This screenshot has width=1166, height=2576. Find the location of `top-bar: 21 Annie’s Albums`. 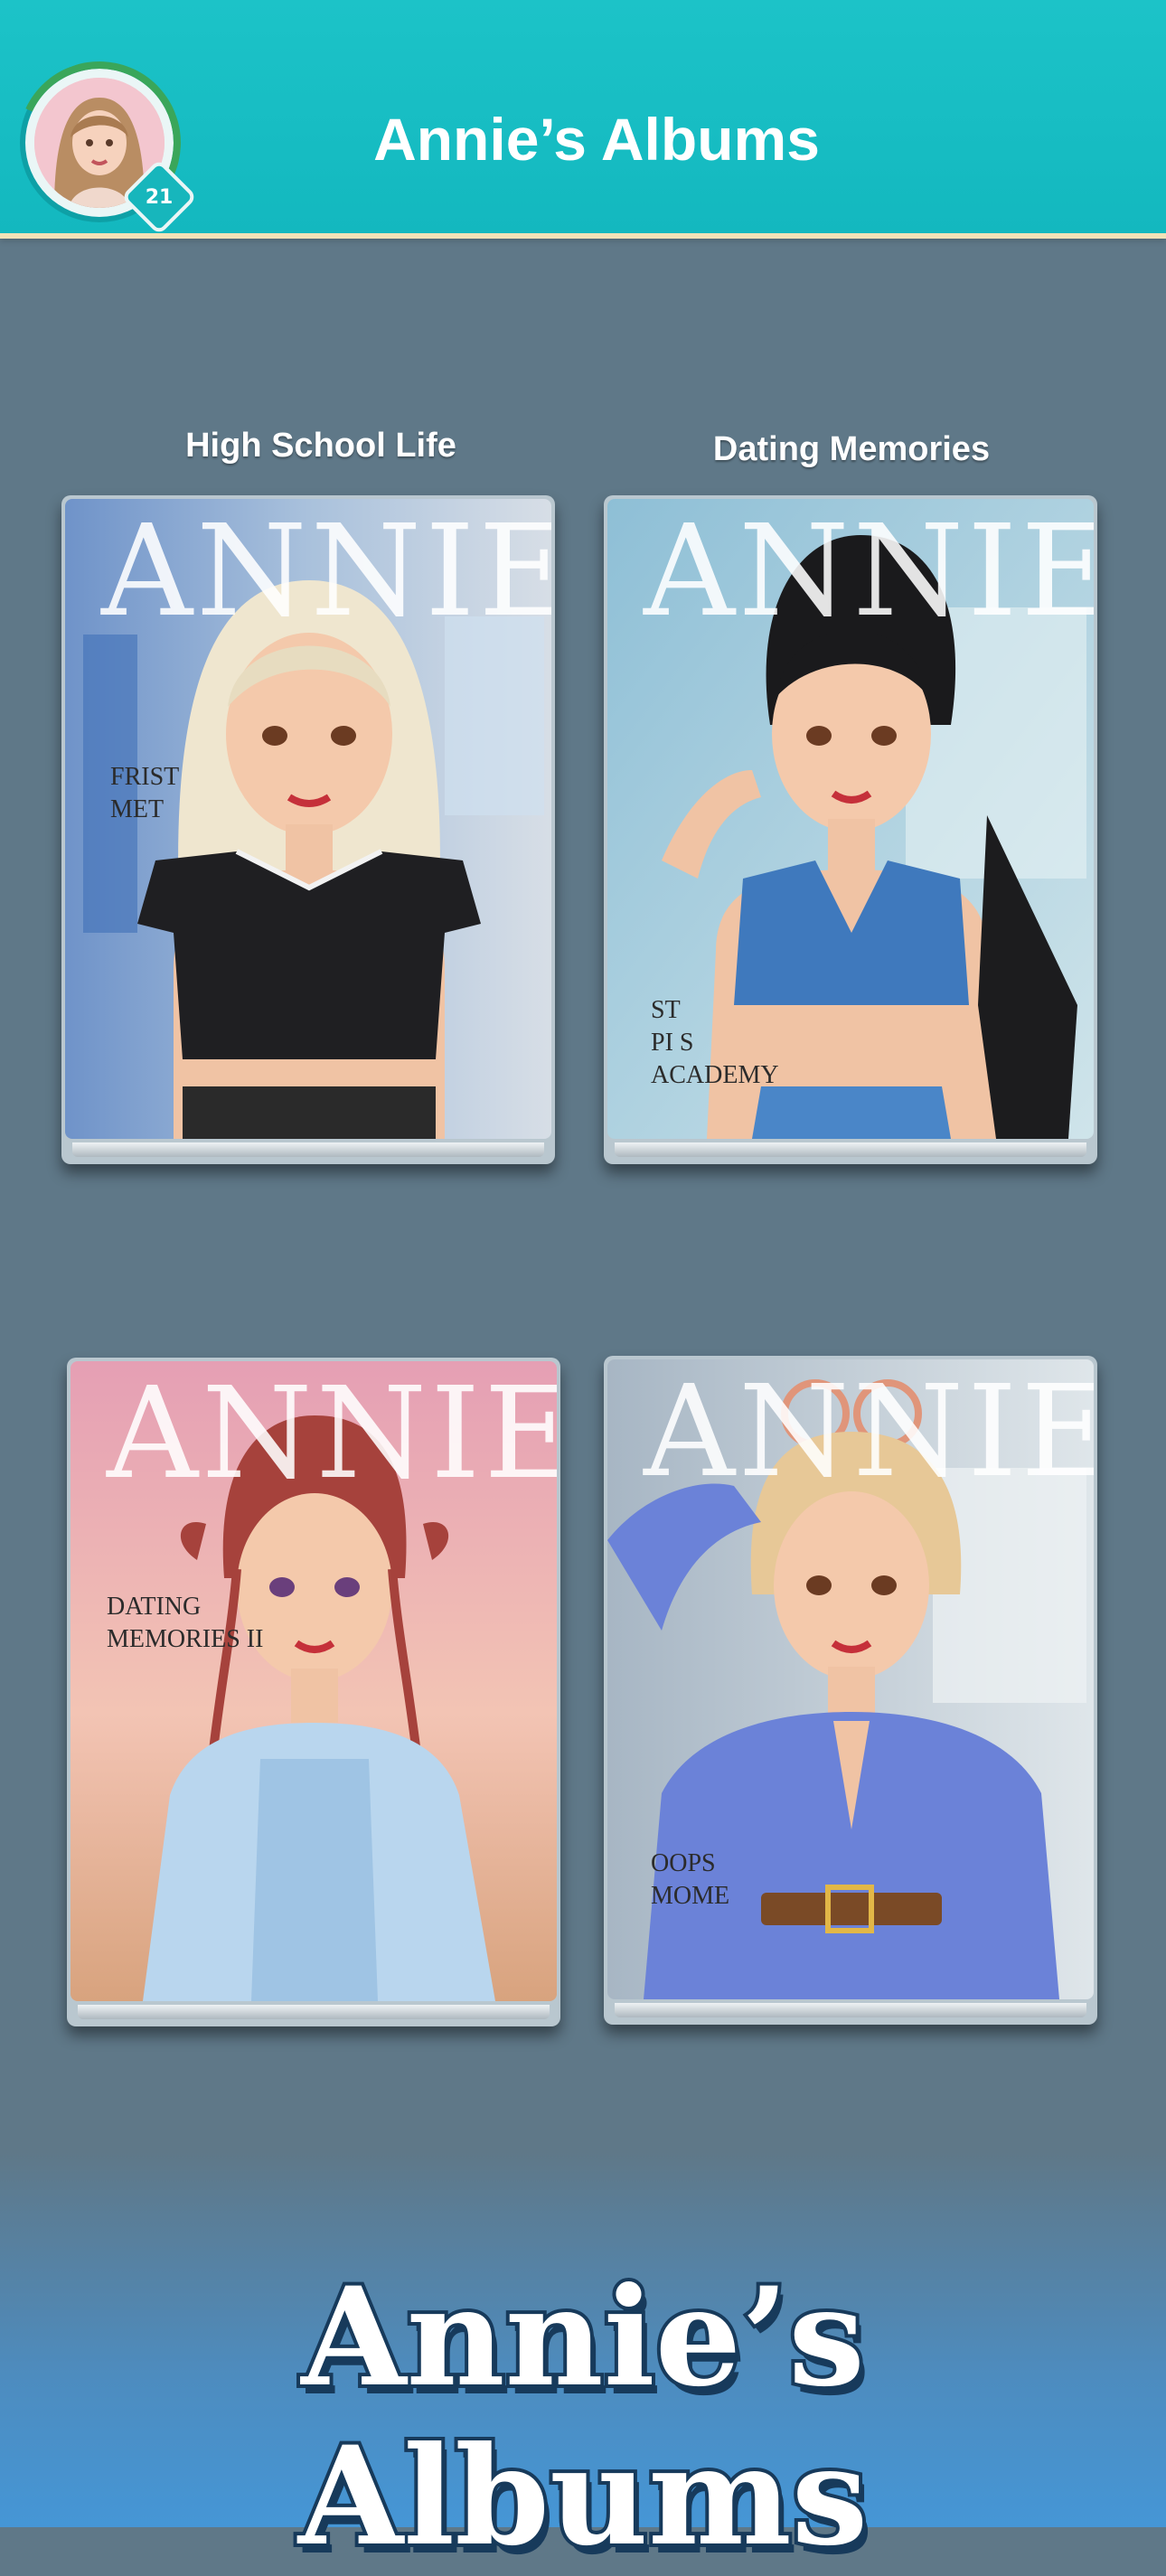

top-bar: 21 Annie’s Albums is located at coordinates (583, 124).